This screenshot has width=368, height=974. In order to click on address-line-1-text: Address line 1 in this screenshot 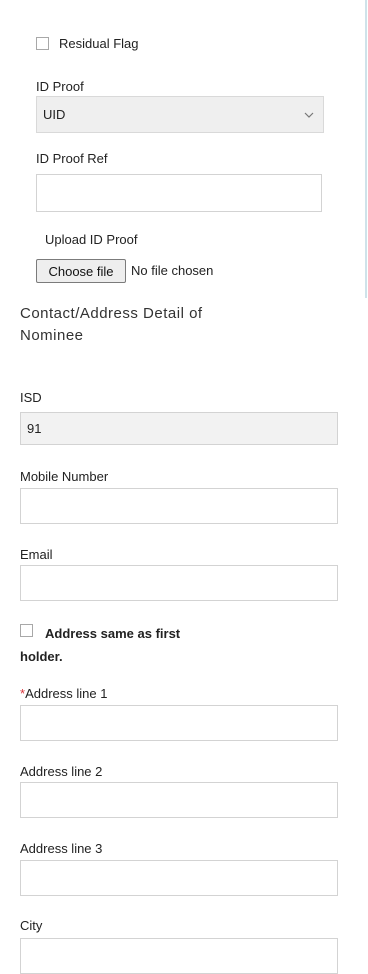, I will do `click(66, 693)`.